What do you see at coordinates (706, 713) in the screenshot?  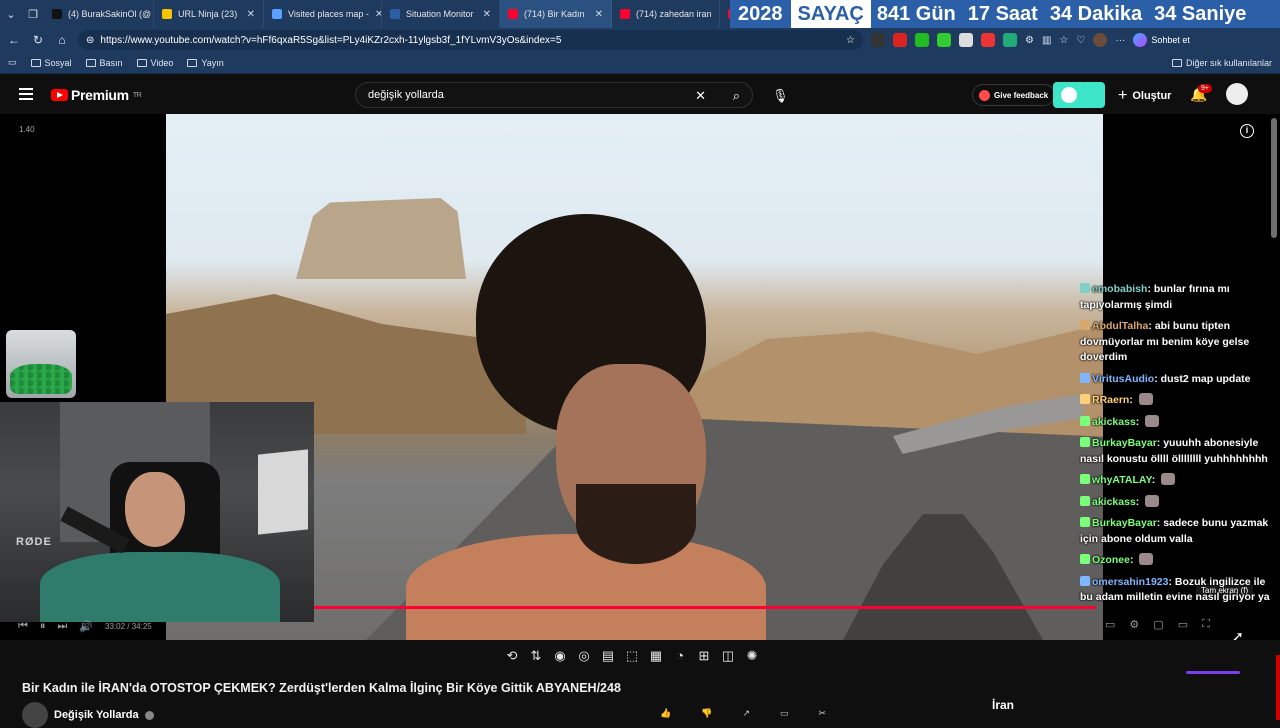 I see `dislike-icon: 👎` at bounding box center [706, 713].